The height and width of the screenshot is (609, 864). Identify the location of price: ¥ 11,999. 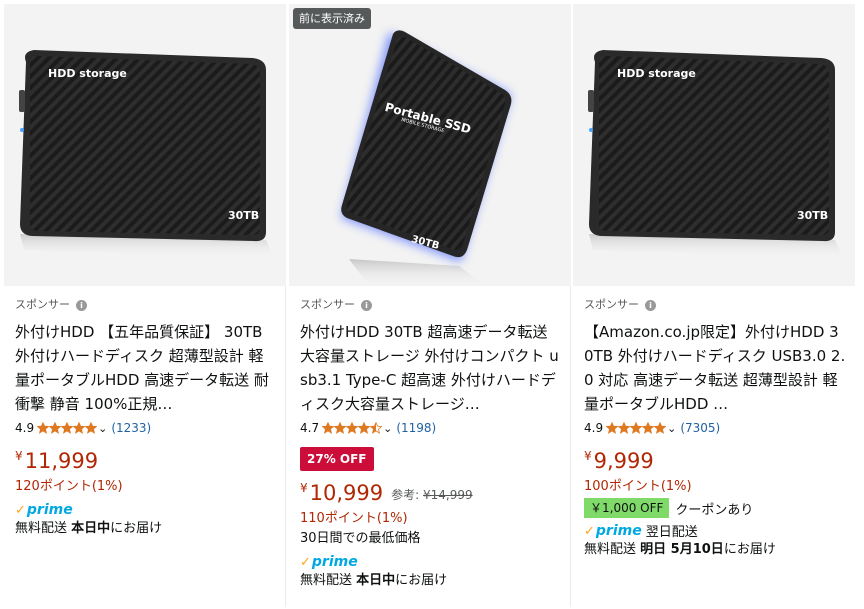
(146, 460).